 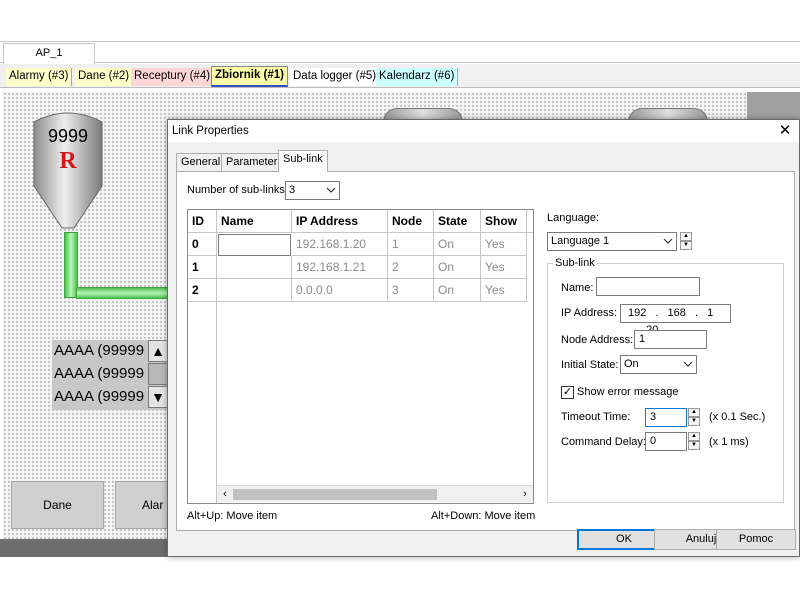 I want to click on name-input, so click(x=648, y=286).